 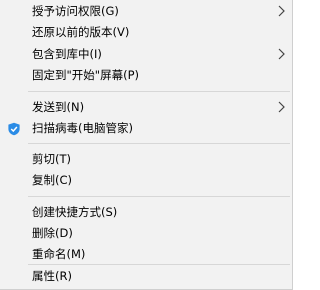 What do you see at coordinates (146, 11) in the screenshot?
I see `menu-item-grant-access: 授予访问权限(G)` at bounding box center [146, 11].